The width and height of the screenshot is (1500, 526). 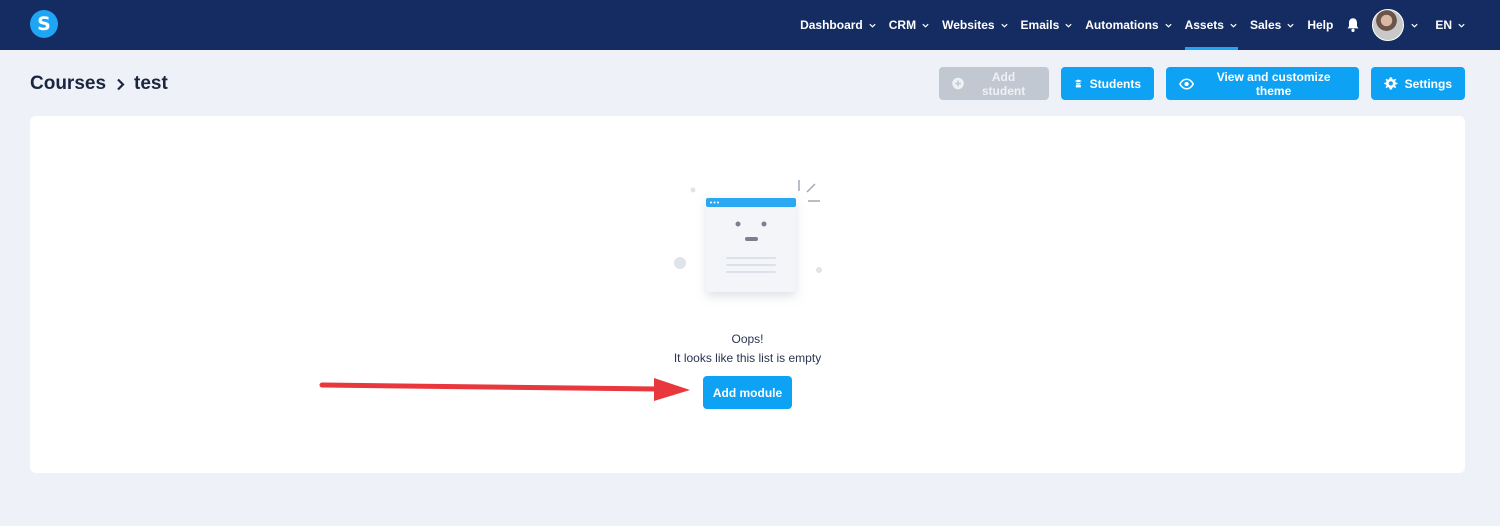 I want to click on nav-item-dashboard: Dashboard, so click(x=838, y=25).